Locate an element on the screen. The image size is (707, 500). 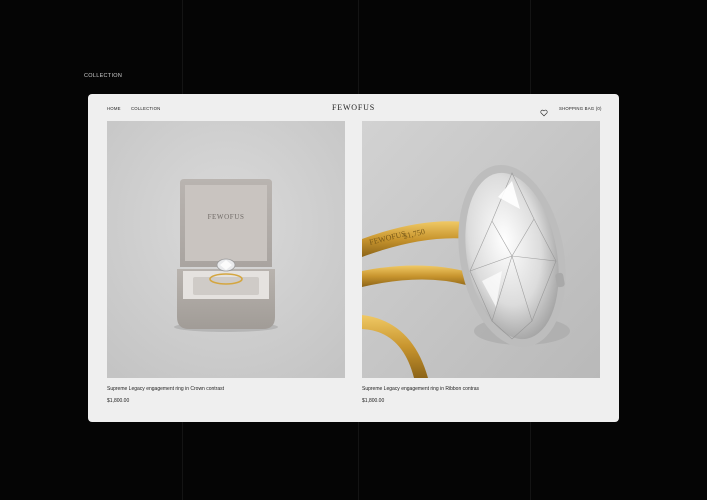
box-brand-text: FEWOFUS is located at coordinates (226, 217).